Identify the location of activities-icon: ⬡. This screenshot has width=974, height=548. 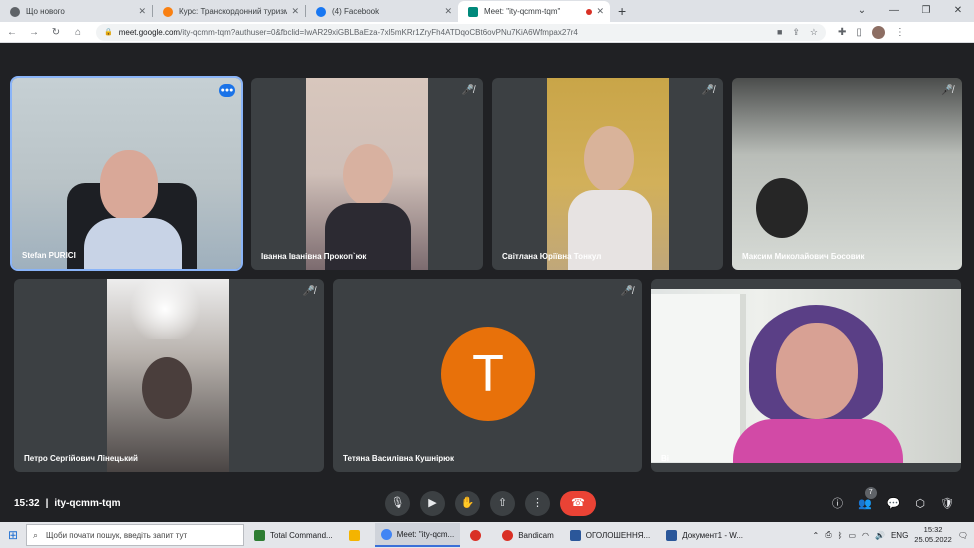
(920, 503).